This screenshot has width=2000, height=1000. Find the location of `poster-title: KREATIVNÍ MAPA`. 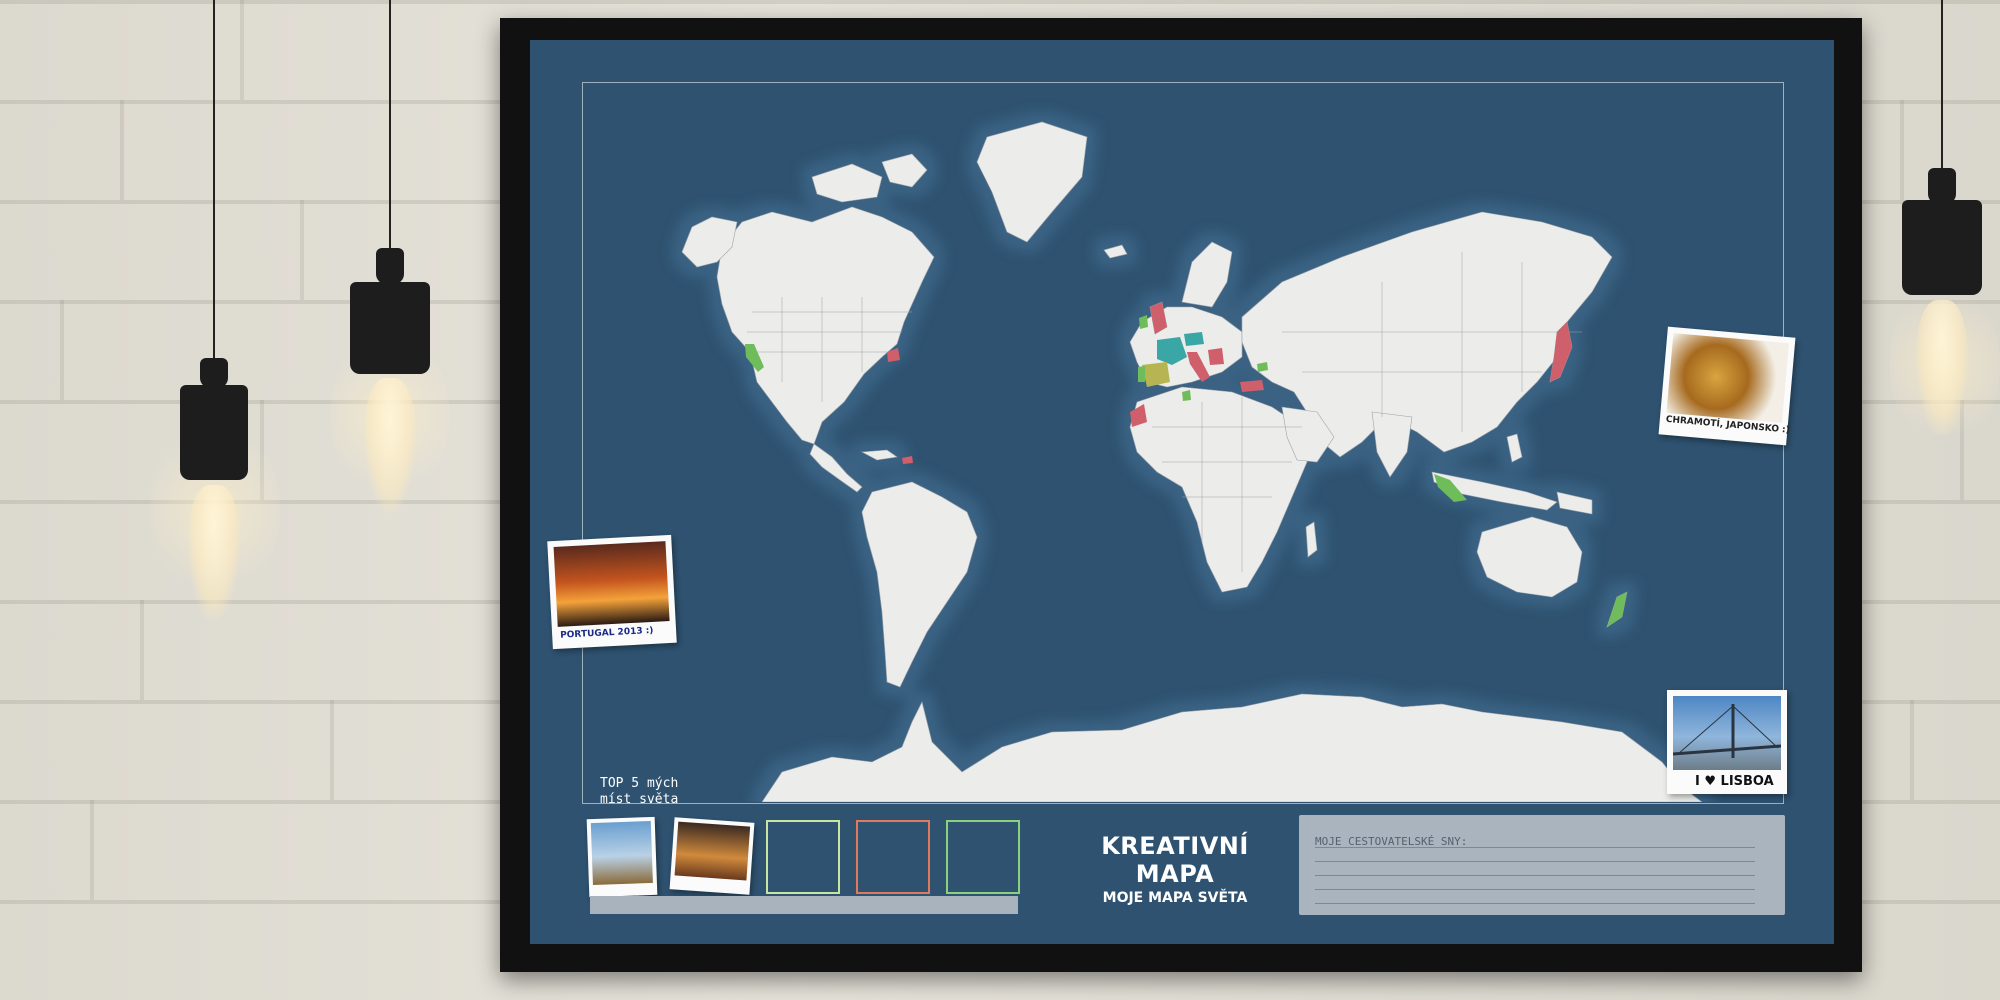

poster-title: KREATIVNÍ MAPA is located at coordinates (1175, 860).